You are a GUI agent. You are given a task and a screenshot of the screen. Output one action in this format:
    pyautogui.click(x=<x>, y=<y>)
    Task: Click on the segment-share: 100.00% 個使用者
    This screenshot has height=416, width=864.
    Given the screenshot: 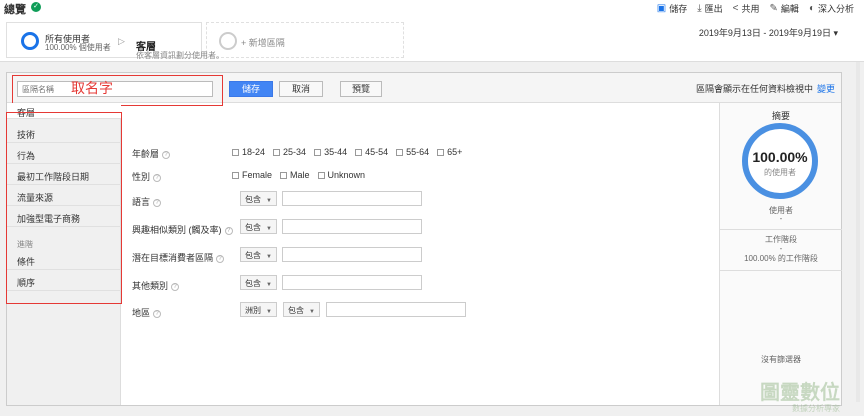 What is the action you would take?
    pyautogui.click(x=78, y=47)
    